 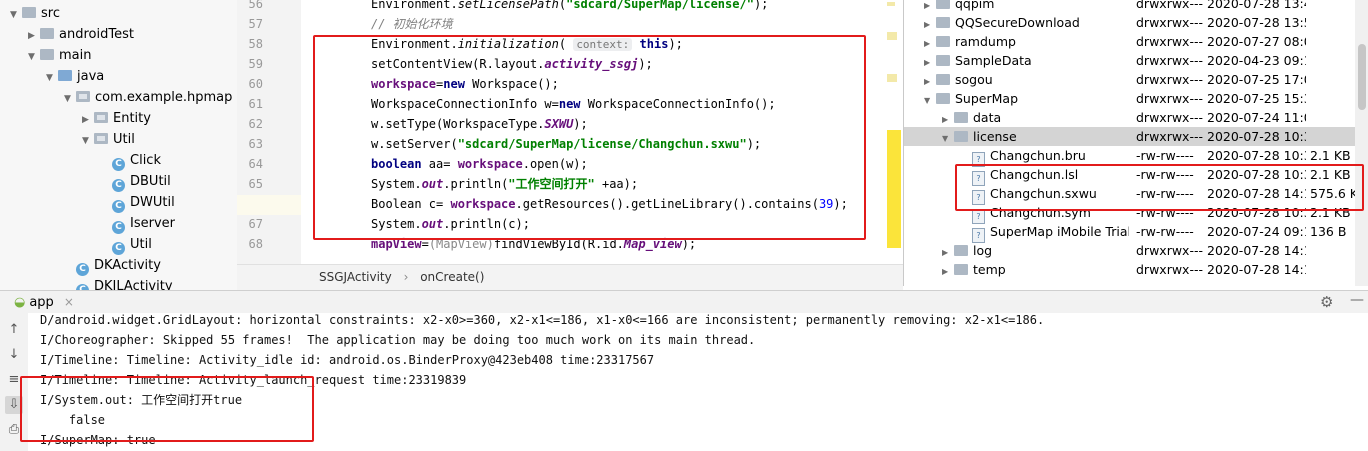 What do you see at coordinates (150, 181) in the screenshot?
I see `tree-item-label: DBUtil` at bounding box center [150, 181].